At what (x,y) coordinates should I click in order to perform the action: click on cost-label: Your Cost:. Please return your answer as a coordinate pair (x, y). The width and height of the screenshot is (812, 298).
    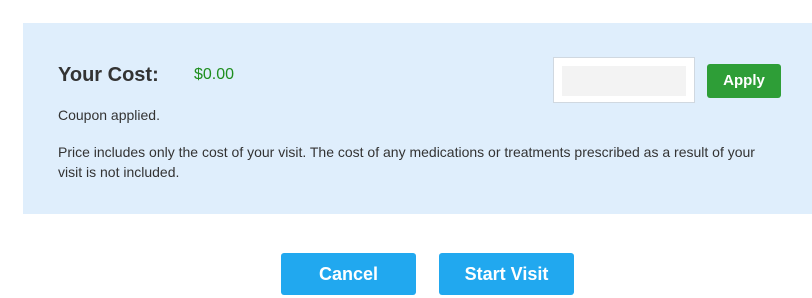
    Looking at the image, I should click on (108, 75).